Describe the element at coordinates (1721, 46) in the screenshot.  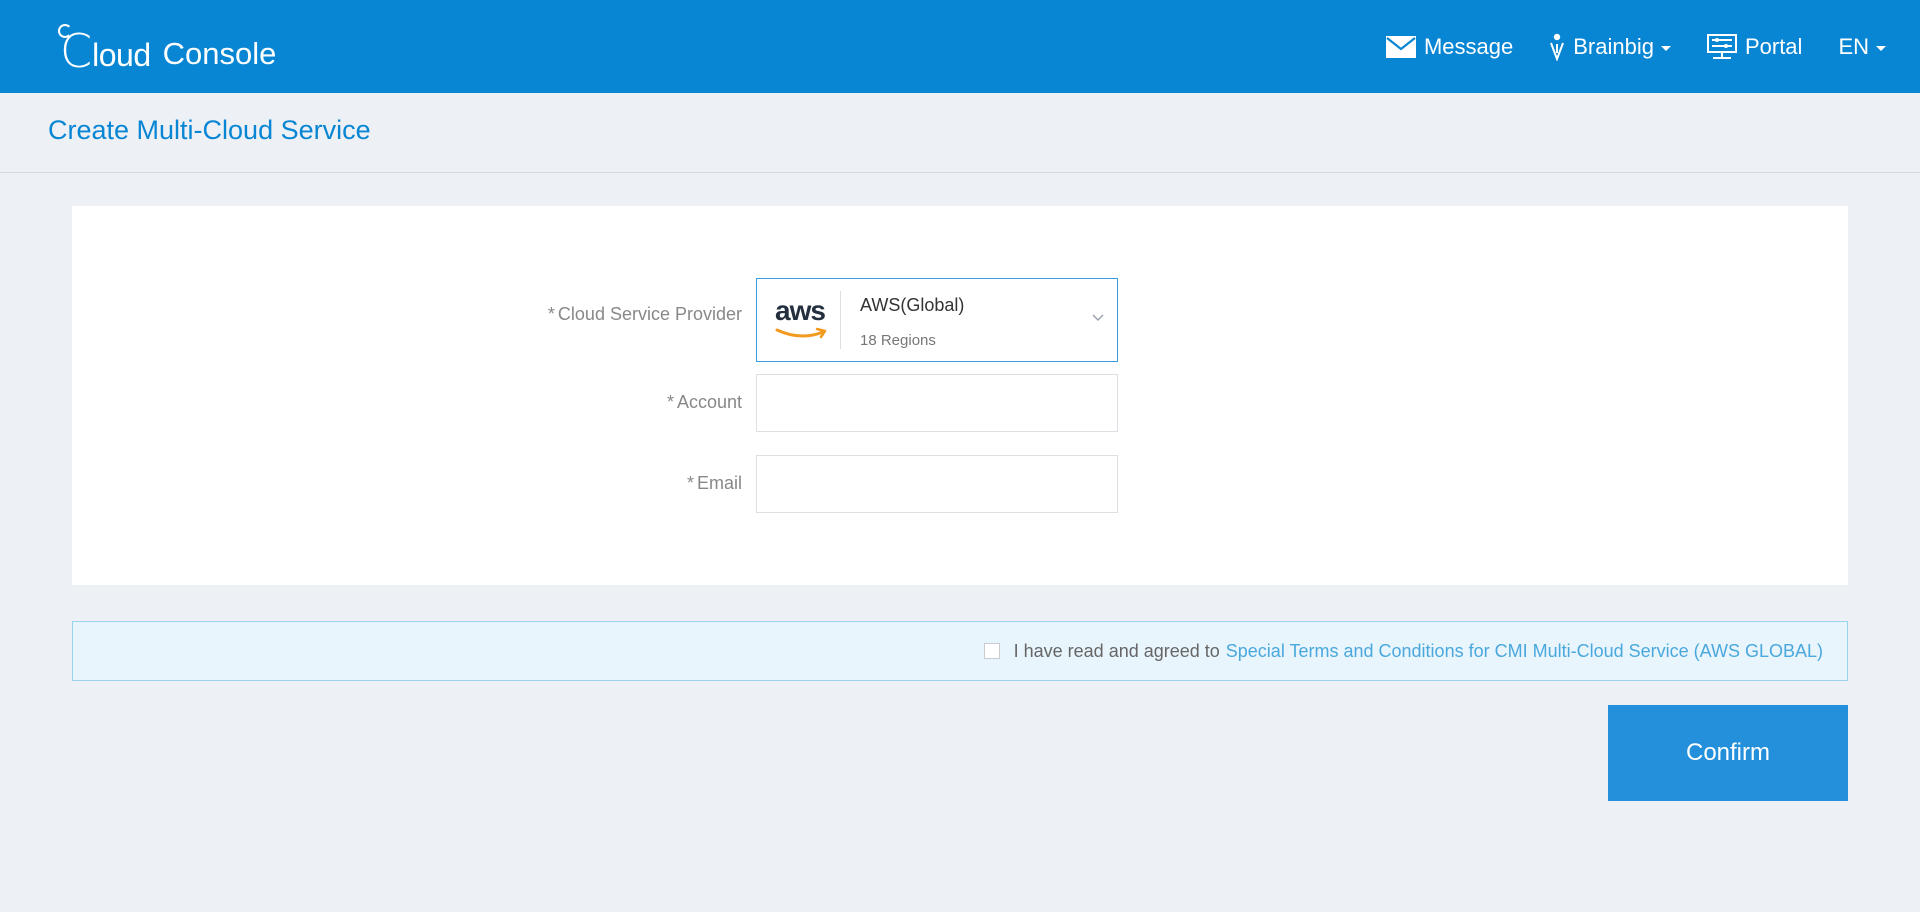
I see `portal-icon` at that location.